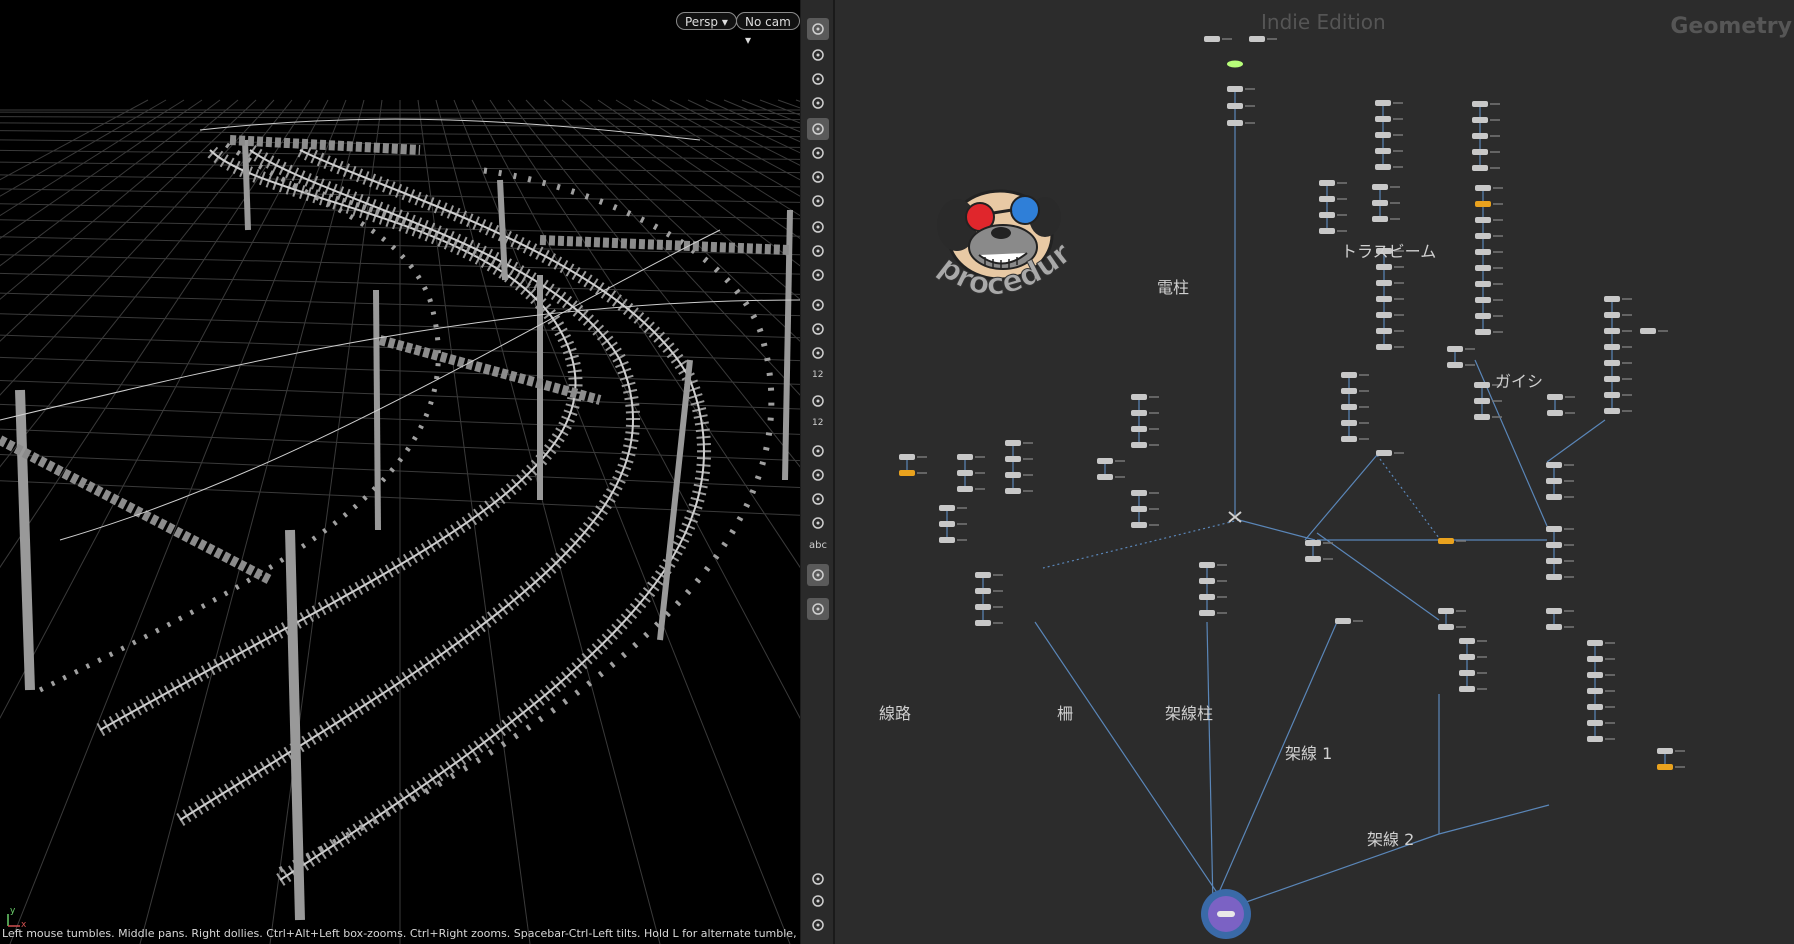 The image size is (1794, 944). I want to click on brush-icon, so click(818, 401).